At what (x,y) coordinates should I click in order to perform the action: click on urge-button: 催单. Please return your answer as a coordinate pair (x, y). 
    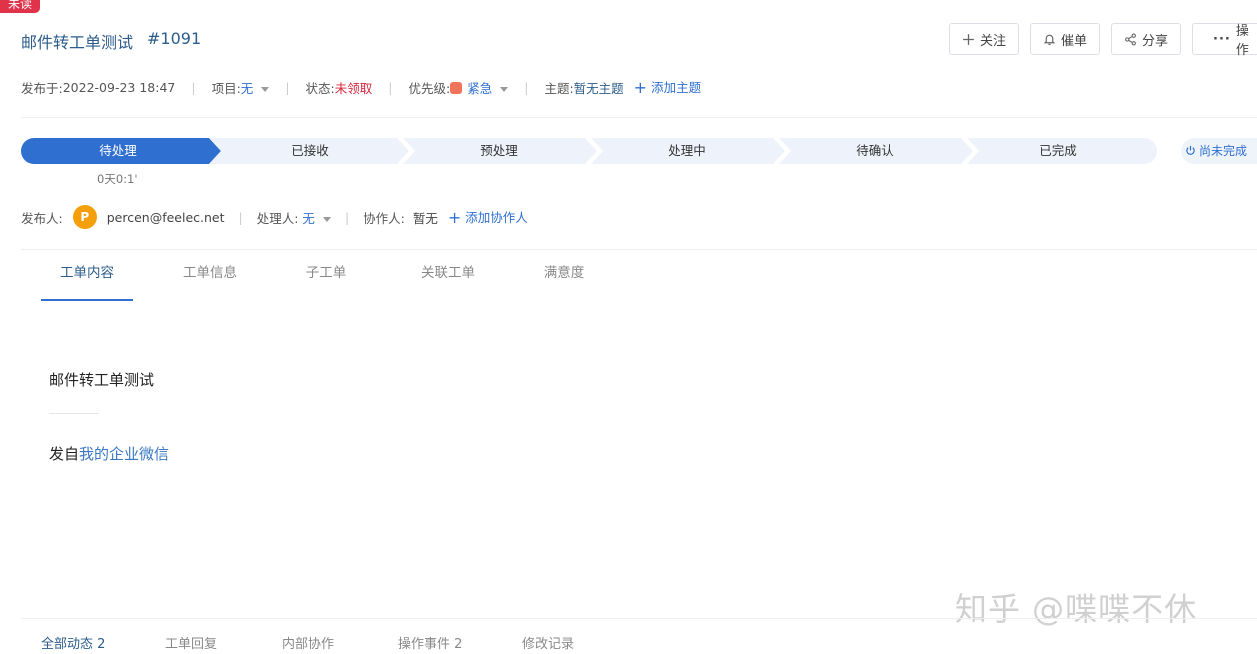
    Looking at the image, I should click on (1065, 39).